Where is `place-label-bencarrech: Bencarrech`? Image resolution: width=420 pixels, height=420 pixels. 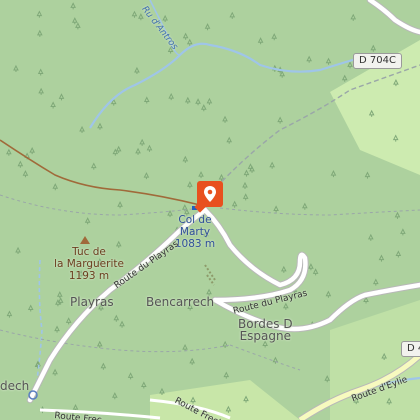
place-label-bencarrech: Bencarrech is located at coordinates (180, 302).